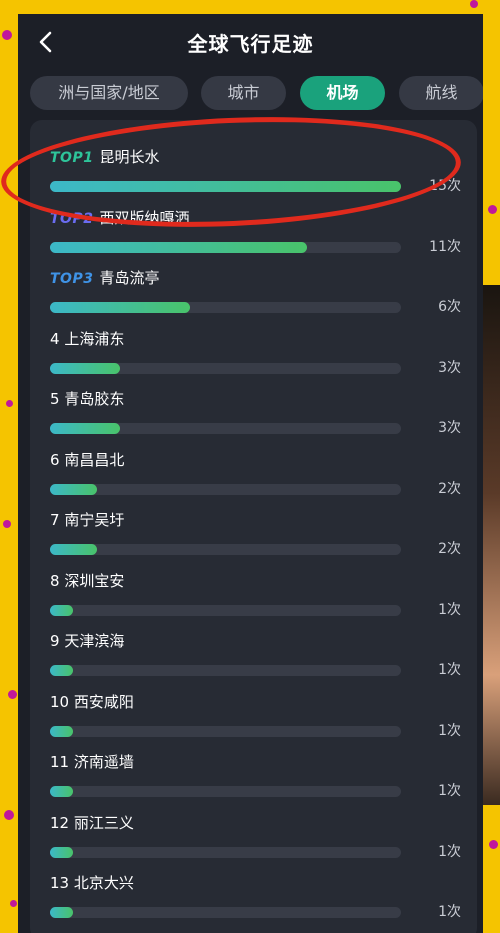 This screenshot has height=933, width=500. What do you see at coordinates (144, 217) in the screenshot?
I see `airport-name: 西双版纳嘎洒` at bounding box center [144, 217].